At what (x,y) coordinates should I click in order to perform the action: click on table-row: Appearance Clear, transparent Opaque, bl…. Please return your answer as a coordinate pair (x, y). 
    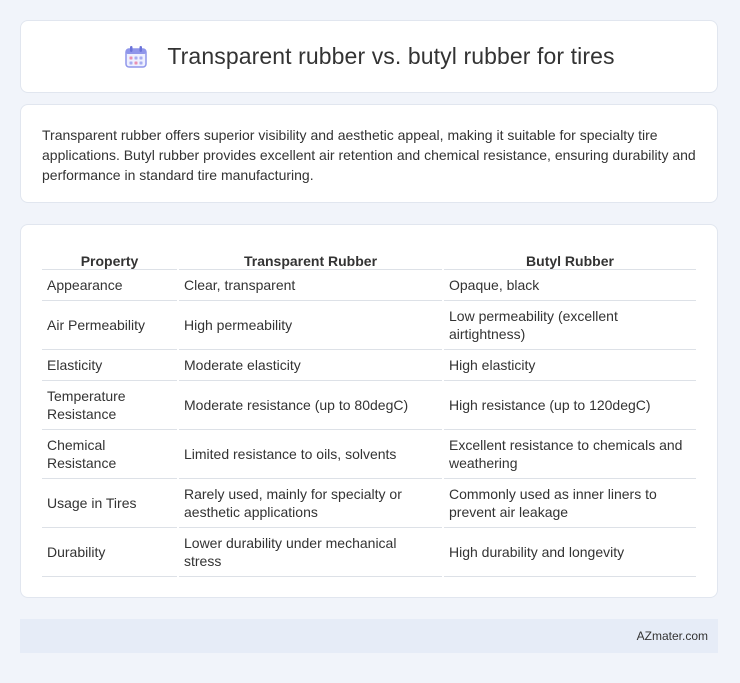
    Looking at the image, I should click on (369, 285).